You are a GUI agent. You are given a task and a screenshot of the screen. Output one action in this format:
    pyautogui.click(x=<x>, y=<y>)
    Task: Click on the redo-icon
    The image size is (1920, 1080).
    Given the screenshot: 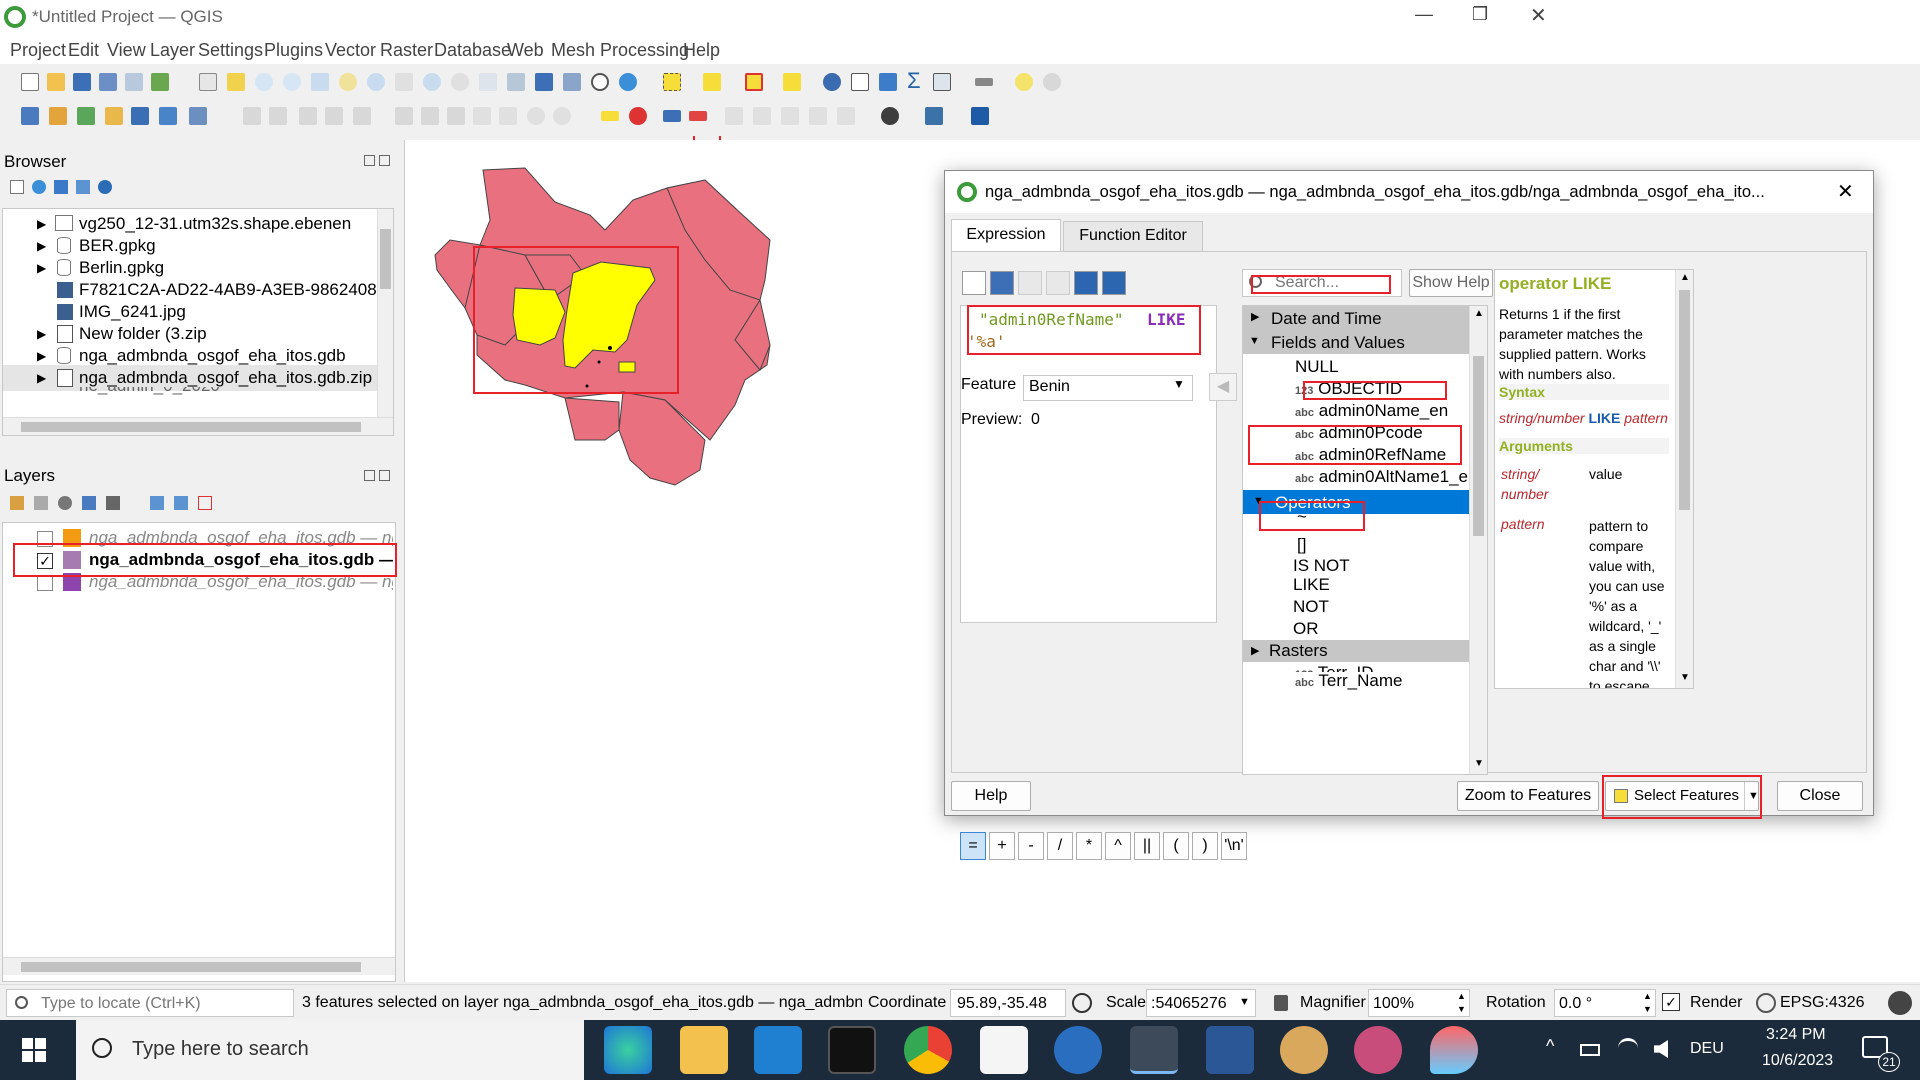 What is the action you would take?
    pyautogui.click(x=562, y=116)
    